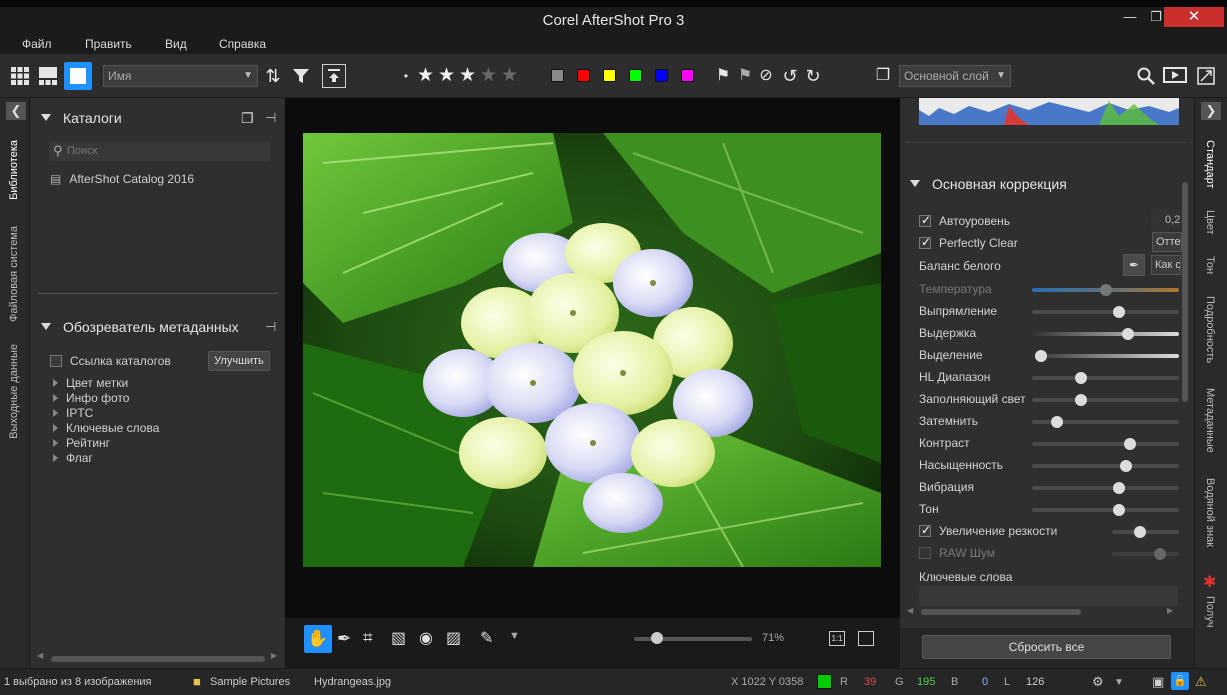 The height and width of the screenshot is (695, 1227). I want to click on layer-select: Основной слой ▼, so click(955, 76).